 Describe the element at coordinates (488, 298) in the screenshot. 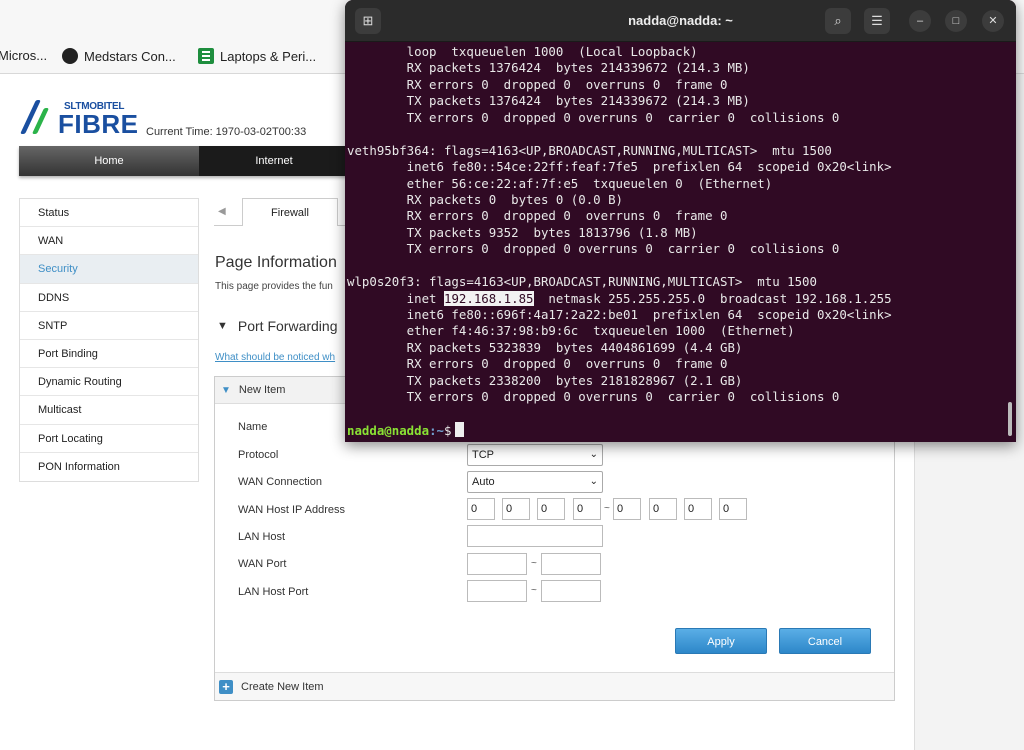

I see `selected-ip-address: 192.168.1.85` at that location.